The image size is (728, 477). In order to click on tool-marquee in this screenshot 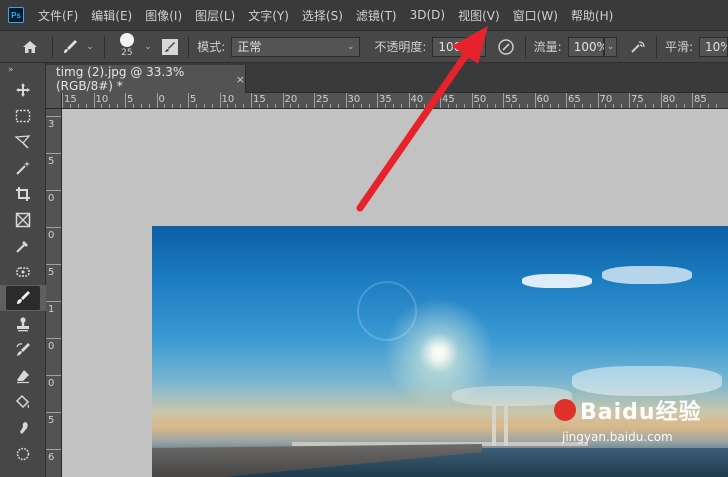, I will do `click(23, 116)`.